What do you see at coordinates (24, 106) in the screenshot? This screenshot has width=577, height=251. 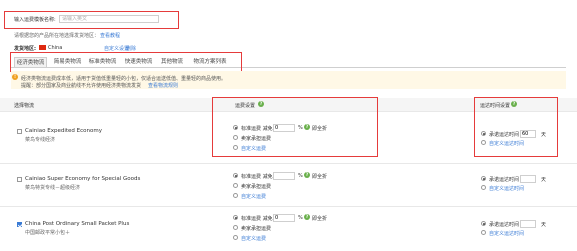 I see `col-logistics: 选择物流` at bounding box center [24, 106].